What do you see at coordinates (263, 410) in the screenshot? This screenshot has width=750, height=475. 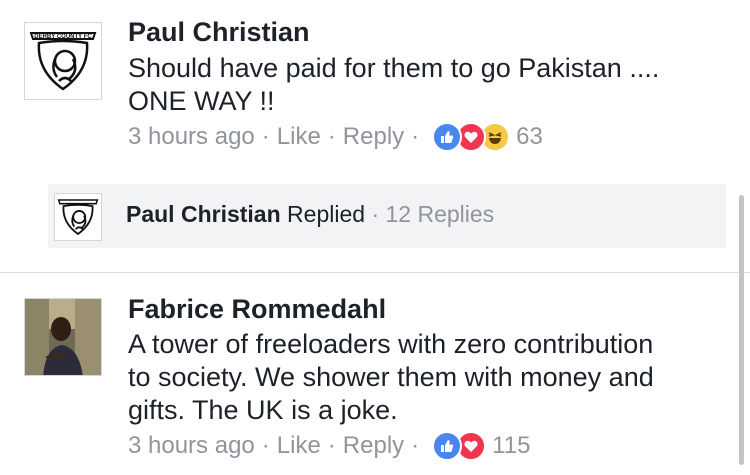 I see `comment-text-line: gifts. The UK is a joke.` at bounding box center [263, 410].